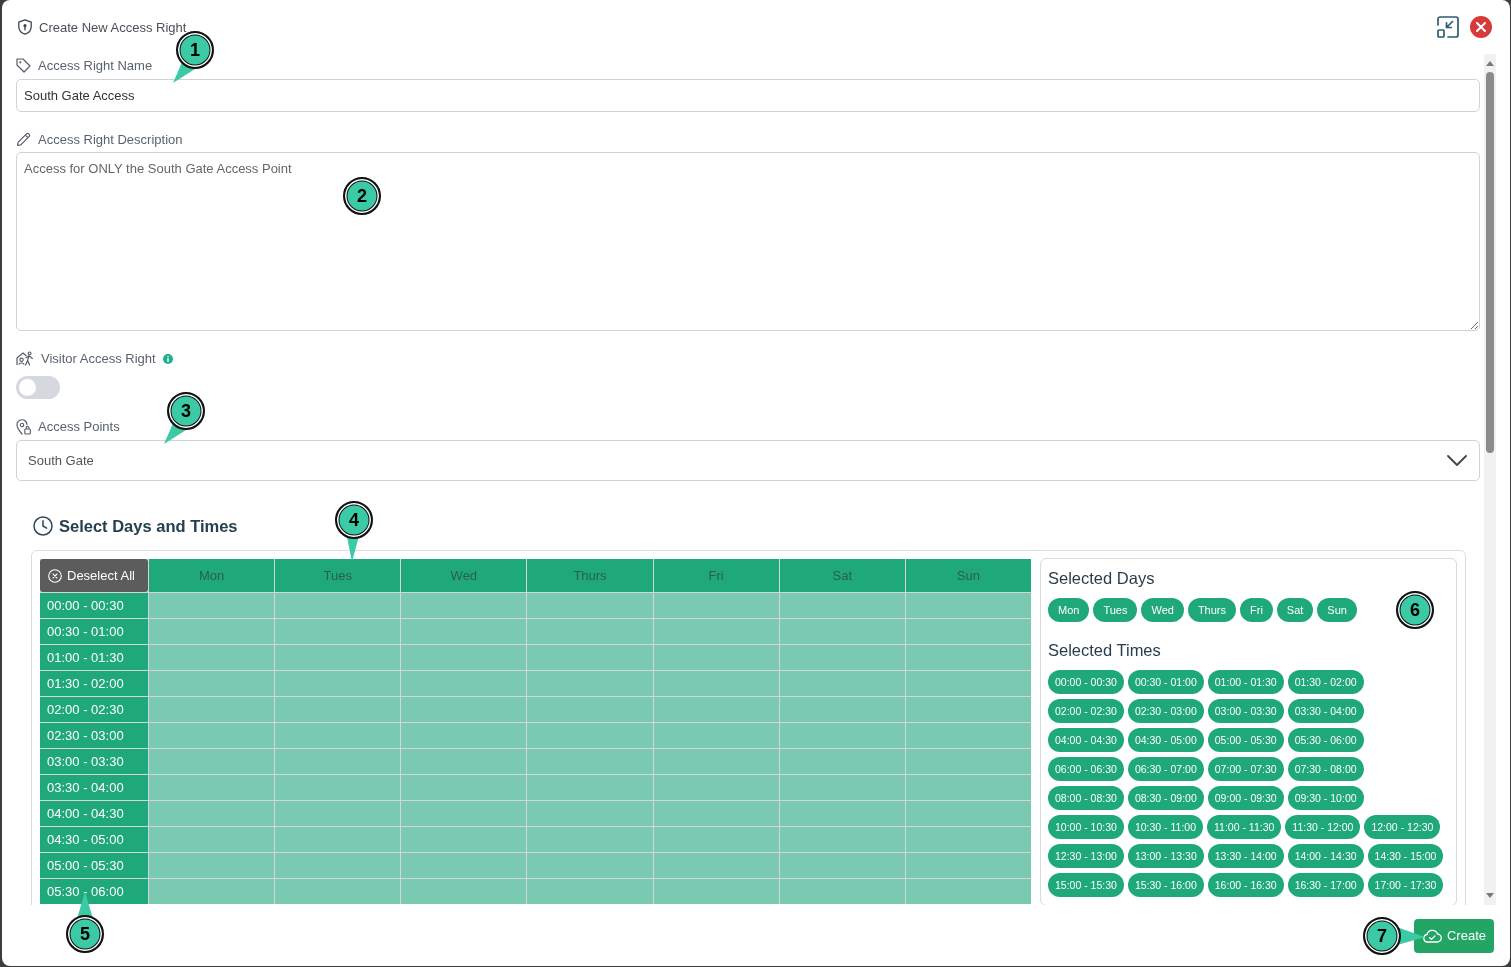 The width and height of the screenshot is (1511, 967). I want to click on time-slot-header: 01:00 - 01:30, so click(94, 657).